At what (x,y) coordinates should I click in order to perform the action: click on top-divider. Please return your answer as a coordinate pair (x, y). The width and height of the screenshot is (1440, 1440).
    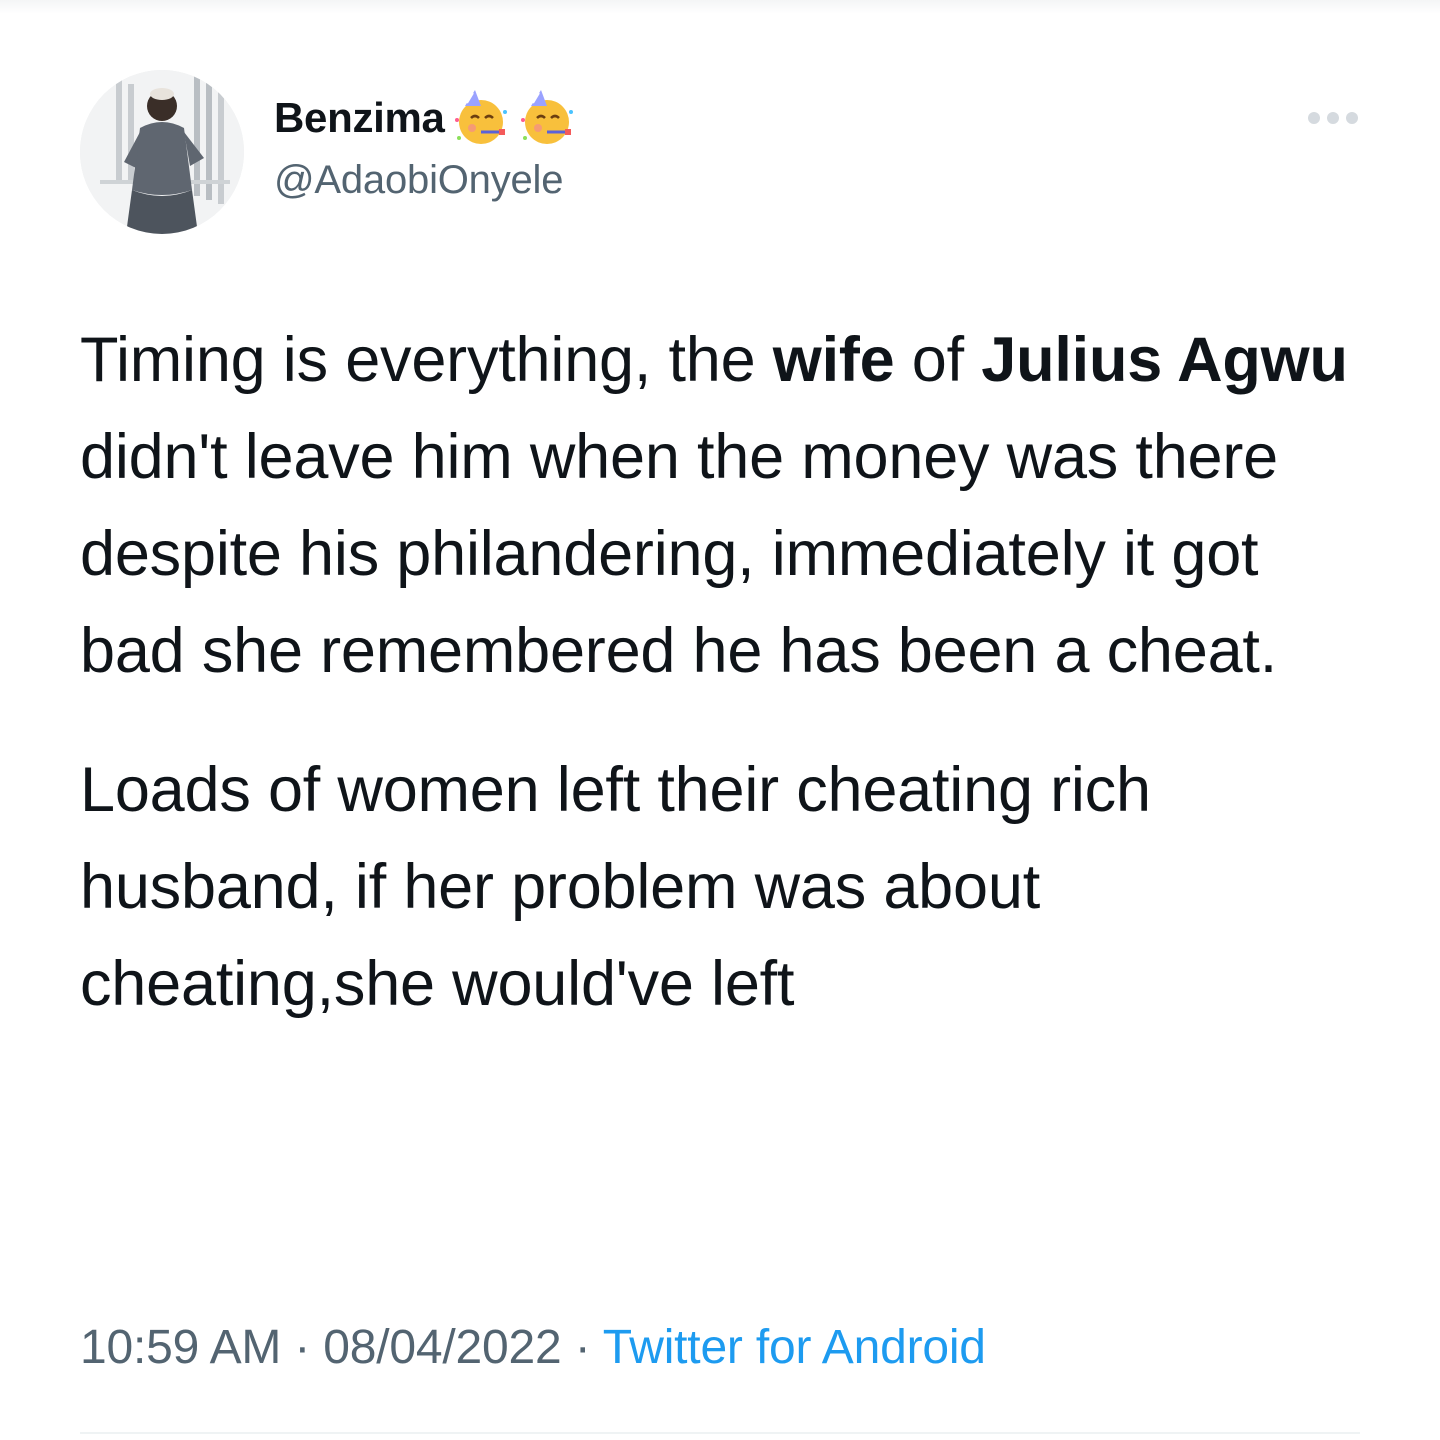
    Looking at the image, I should click on (720, 7).